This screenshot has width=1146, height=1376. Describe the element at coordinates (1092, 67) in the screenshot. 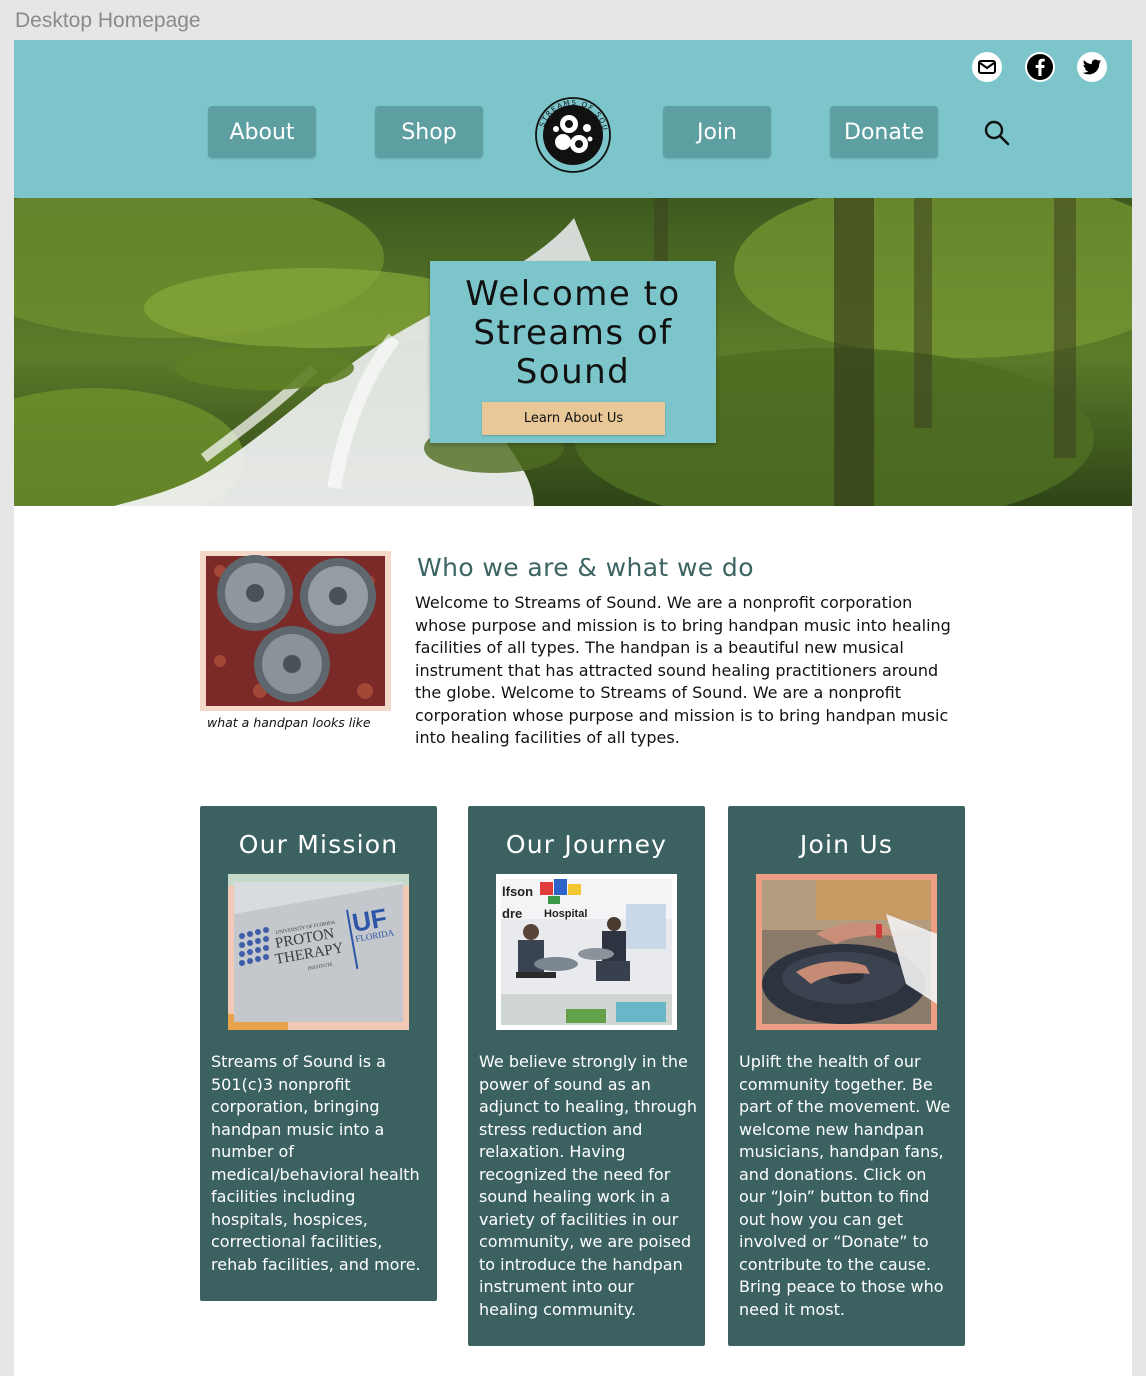

I see `twitter-icon` at that location.